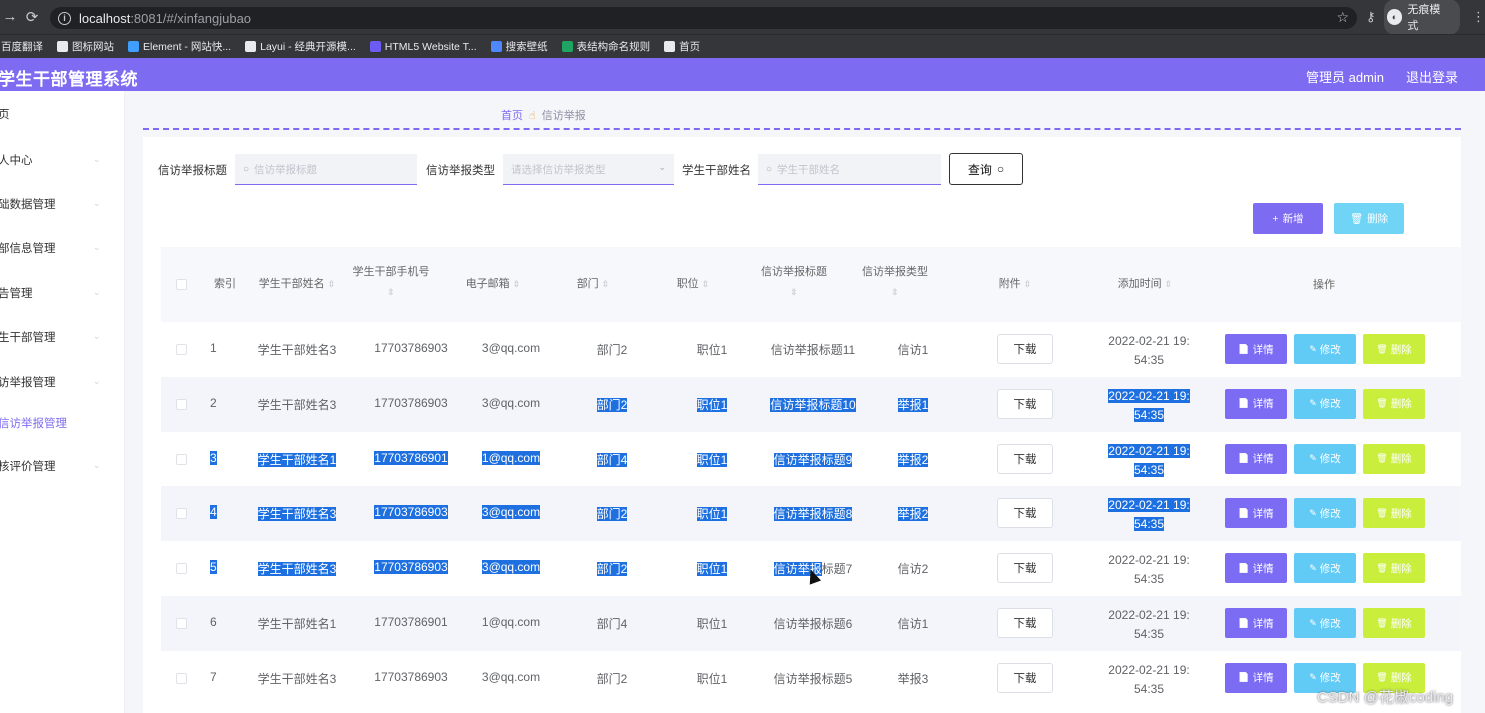 This screenshot has height=713, width=1485. I want to click on header-type: 信访举报类型 ⇳, so click(895, 282).